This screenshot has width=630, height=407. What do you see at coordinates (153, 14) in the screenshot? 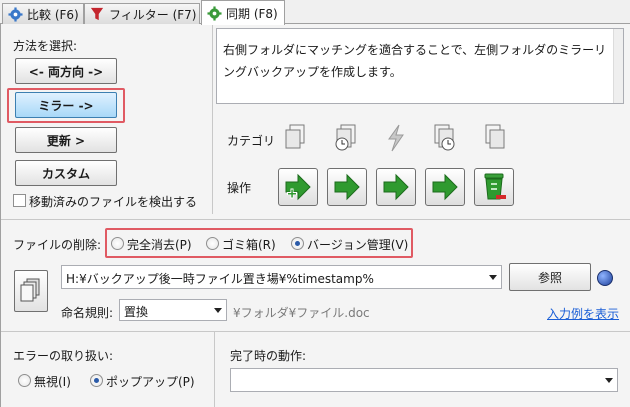
I see `tab-filter-label: フィルター (F7)` at bounding box center [153, 14].